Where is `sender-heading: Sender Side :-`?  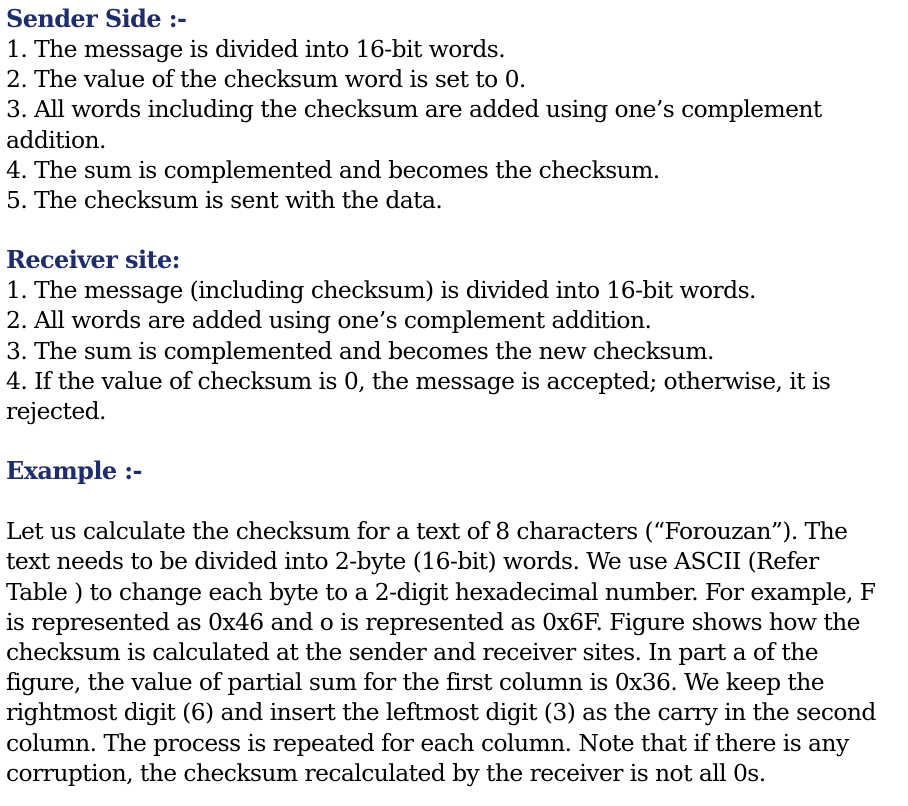
sender-heading: Sender Side :- is located at coordinates (96, 18).